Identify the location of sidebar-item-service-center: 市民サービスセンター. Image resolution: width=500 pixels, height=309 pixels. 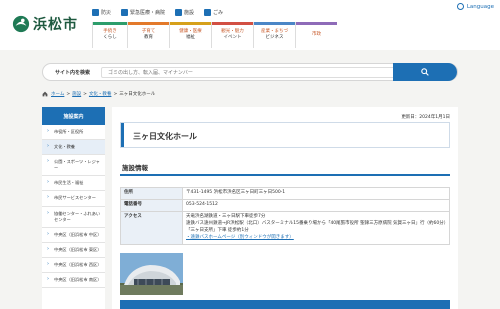
(73, 199).